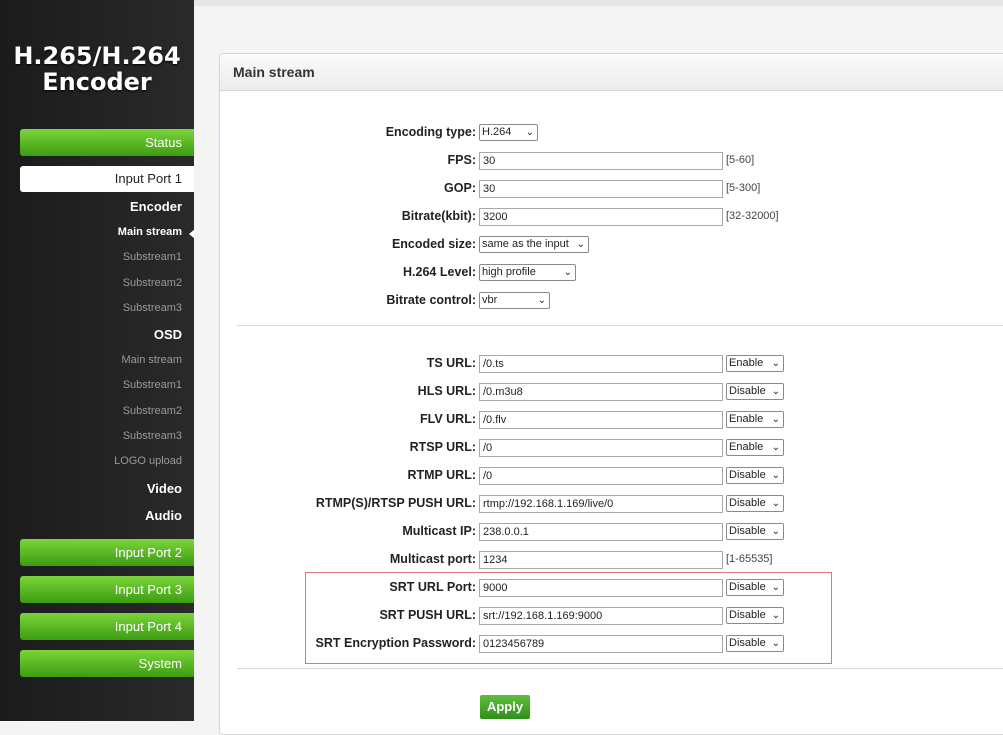  What do you see at coordinates (460, 188) in the screenshot?
I see `gop-label: GOP:` at bounding box center [460, 188].